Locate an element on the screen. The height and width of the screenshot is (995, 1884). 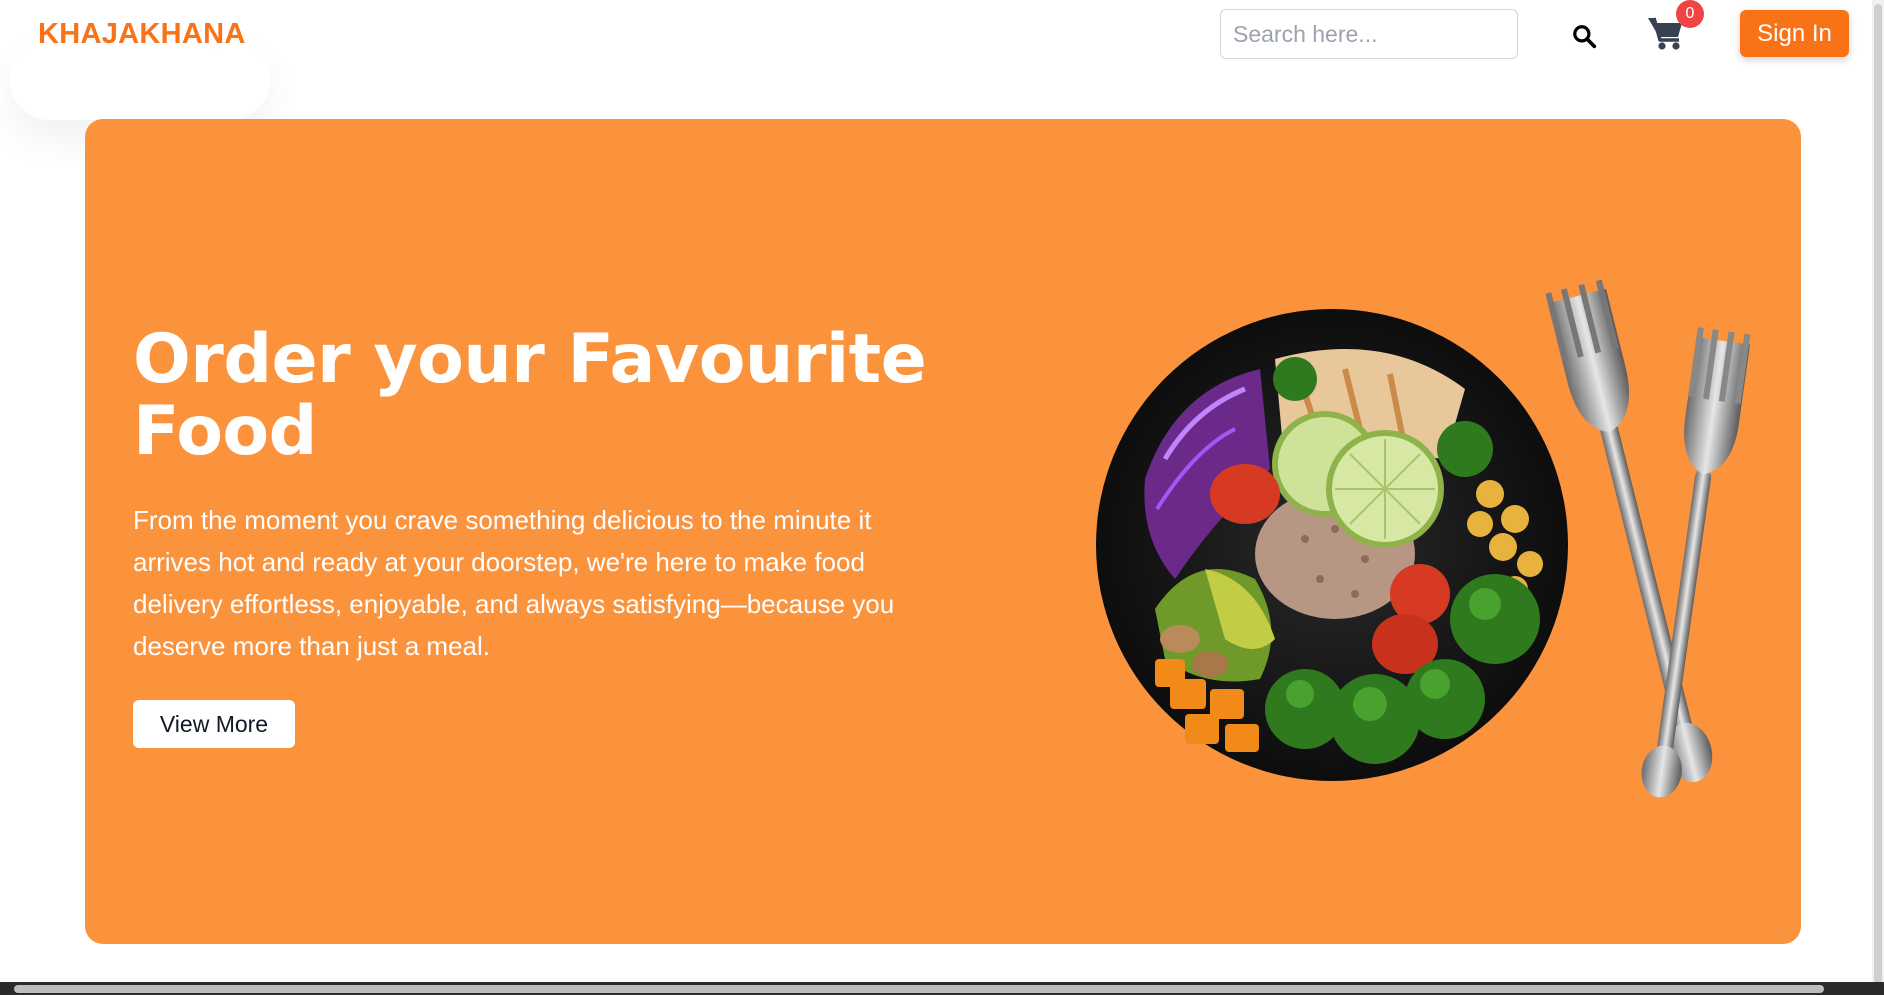
search-button is located at coordinates (1584, 36).